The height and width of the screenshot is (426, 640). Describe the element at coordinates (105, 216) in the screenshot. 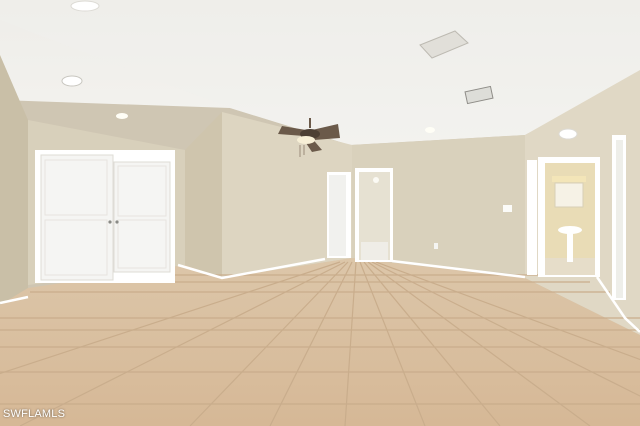

I see `closet-doors` at that location.